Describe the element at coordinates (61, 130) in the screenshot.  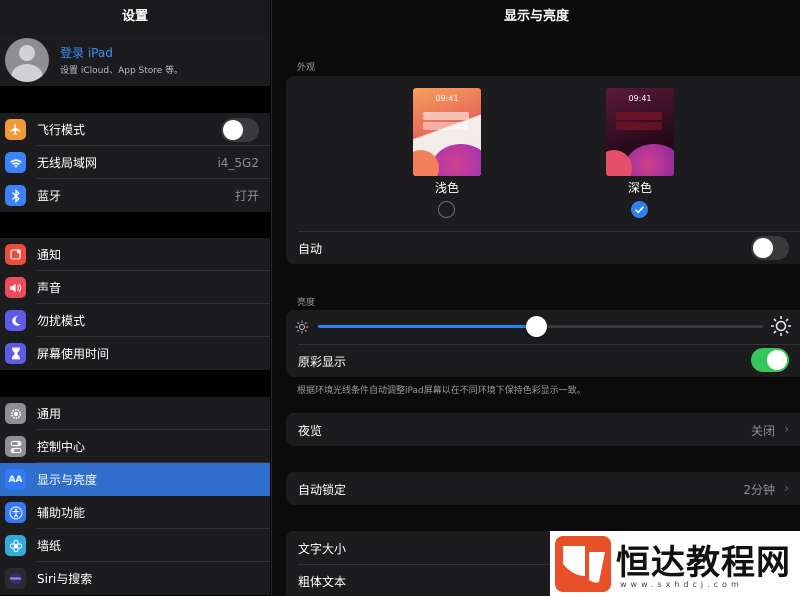
I see `sidebar-item-label: 飞行模式` at that location.